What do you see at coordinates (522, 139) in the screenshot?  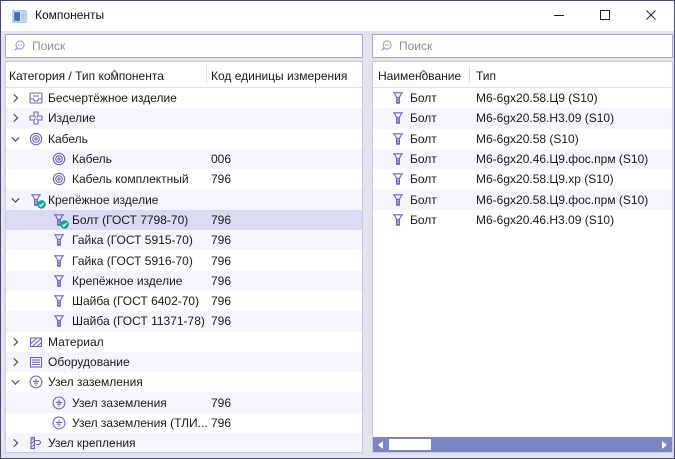 I see `component-row: Болт М6-6gx20.58 (S10)` at bounding box center [522, 139].